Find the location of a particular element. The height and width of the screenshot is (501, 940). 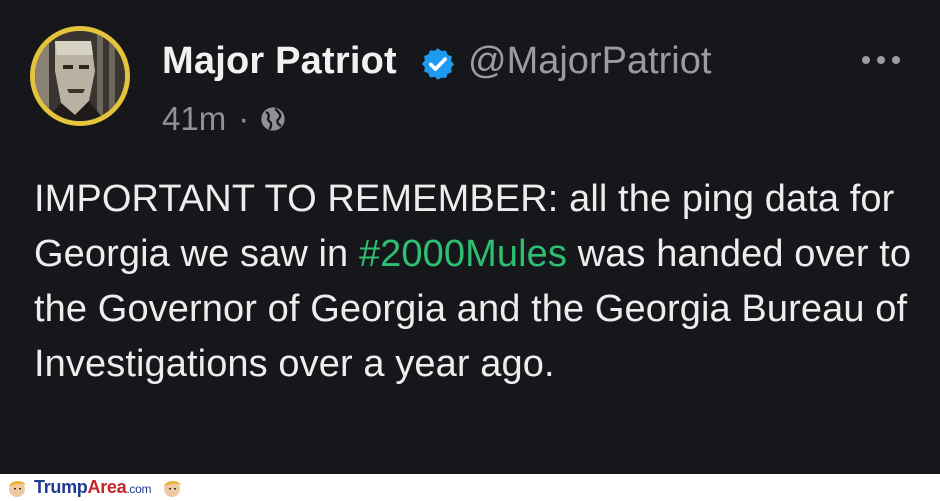

author-name: Major Patriot is located at coordinates (279, 61).